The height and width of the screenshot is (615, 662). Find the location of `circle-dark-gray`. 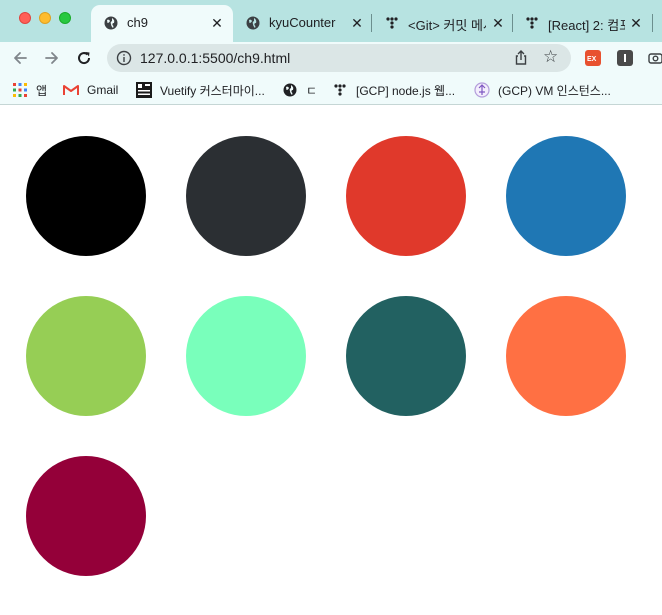

circle-dark-gray is located at coordinates (246, 196).